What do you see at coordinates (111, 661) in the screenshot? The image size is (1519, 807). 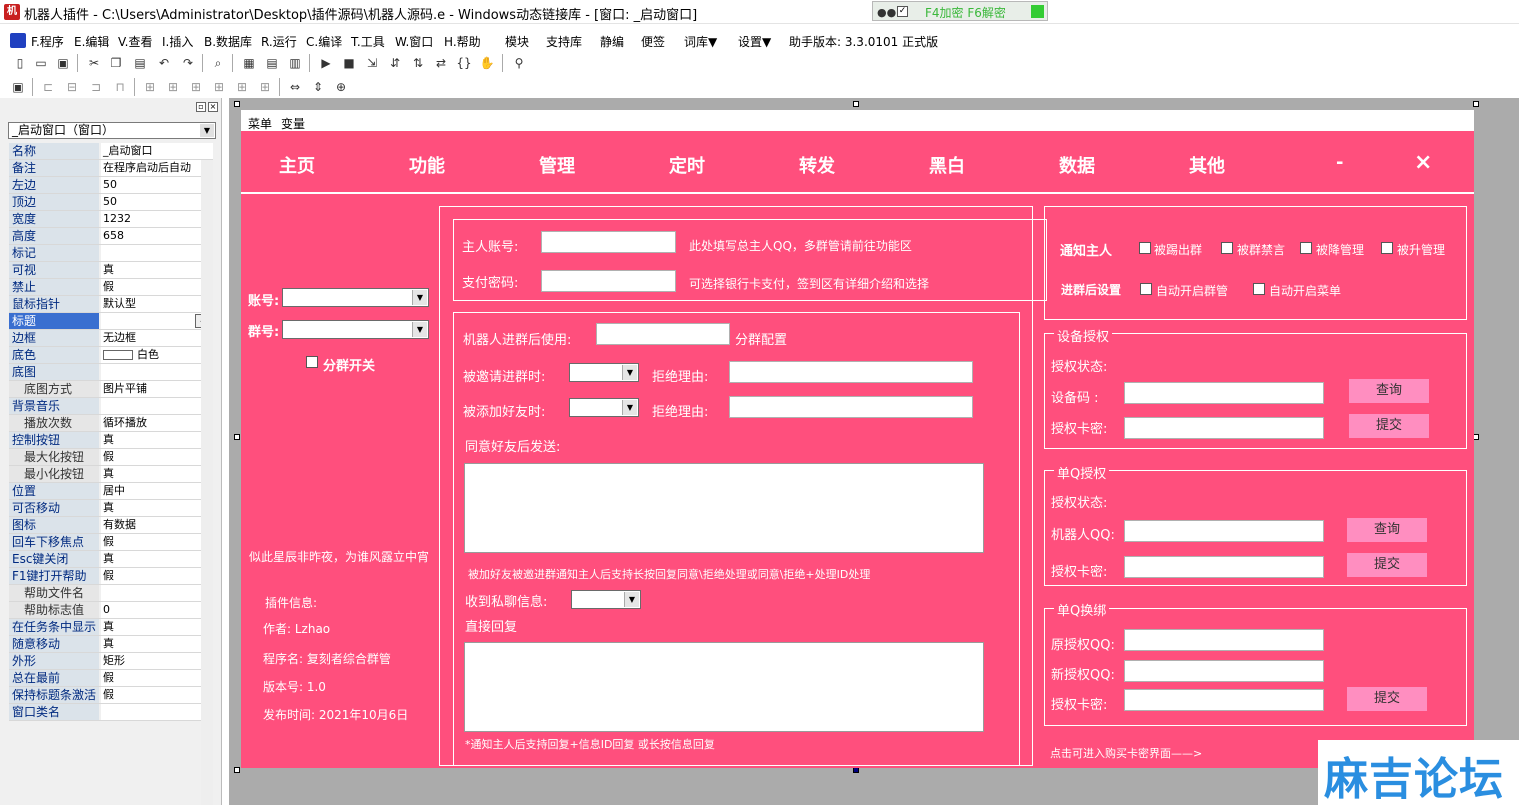 I see `property-row: 外形 矩形` at bounding box center [111, 661].